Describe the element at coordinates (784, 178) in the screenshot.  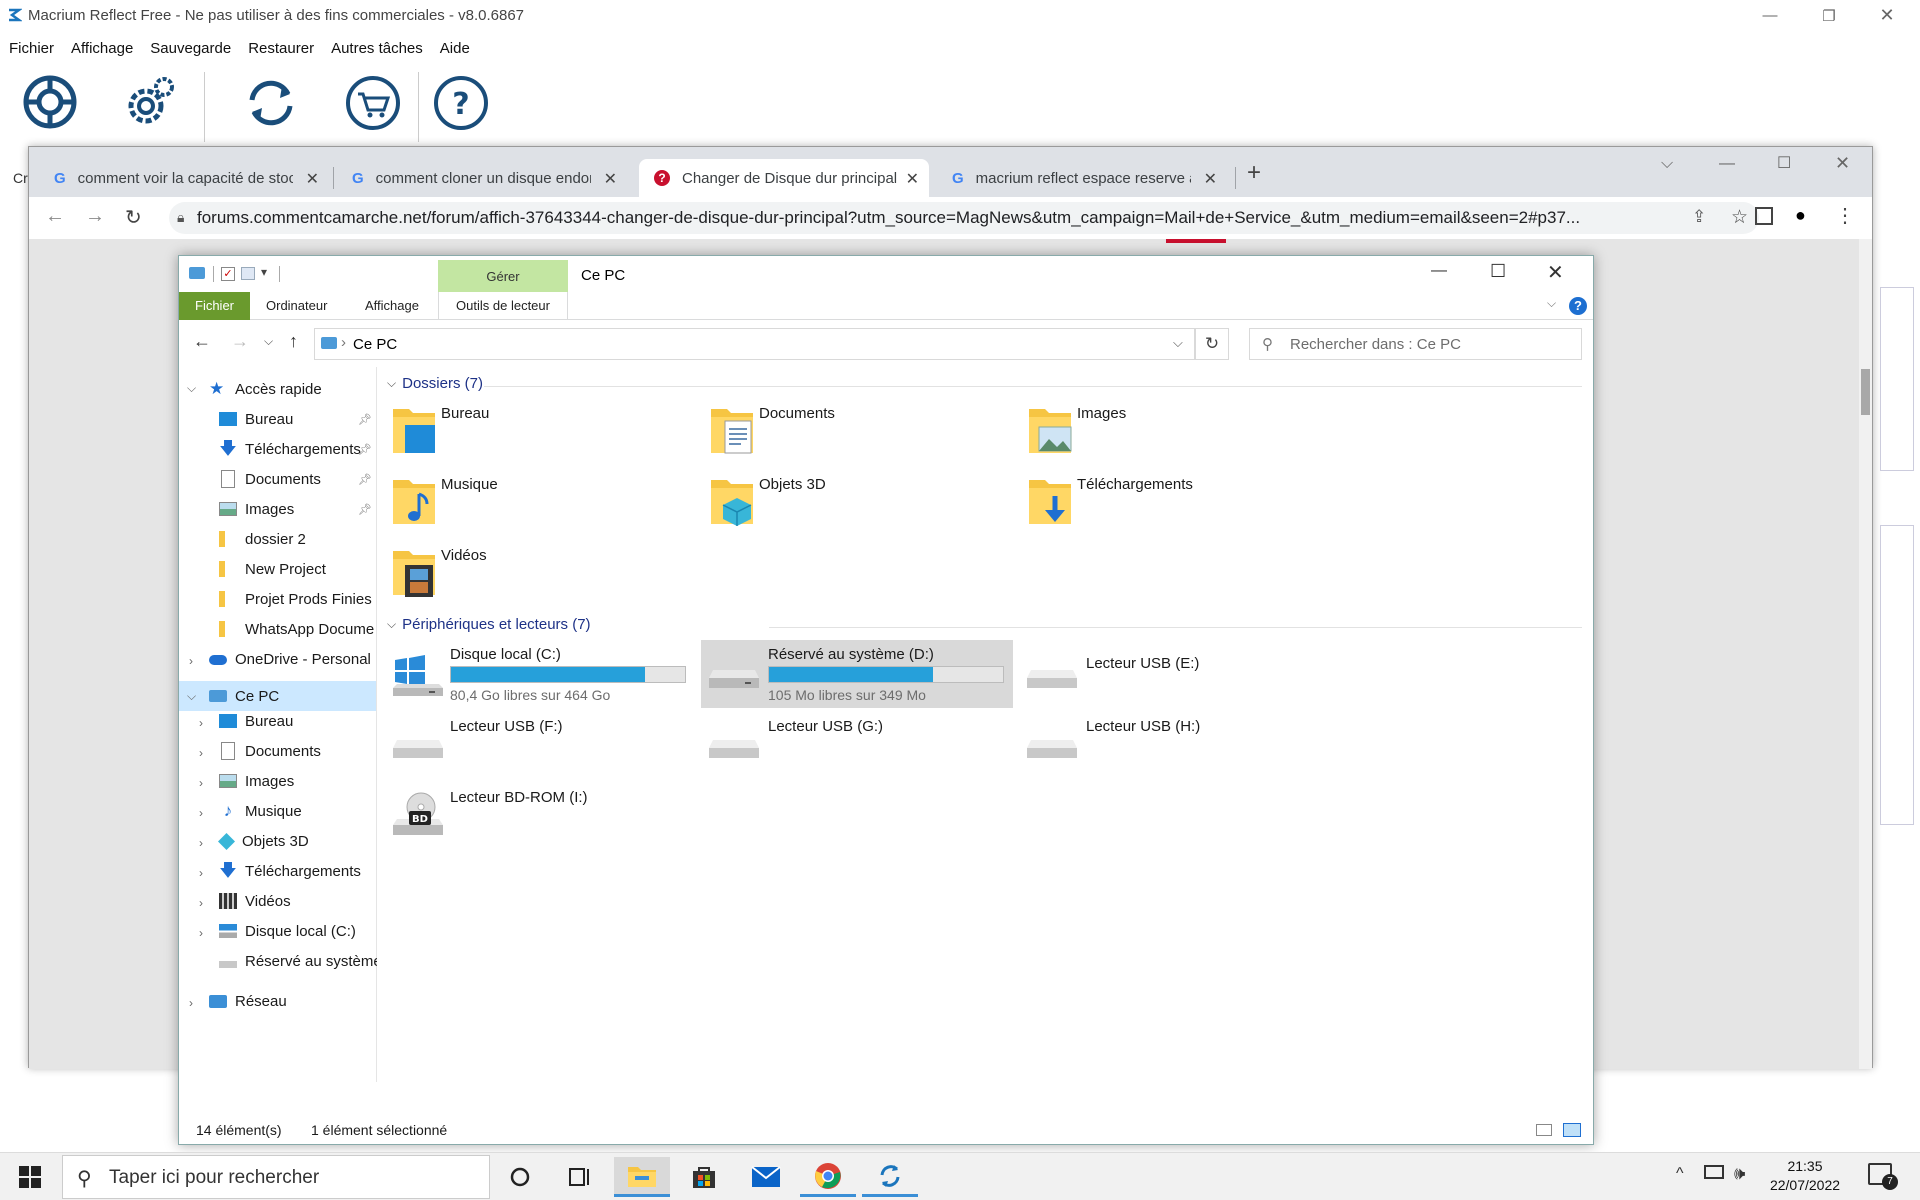
I see `tab-3-active: ? Changer de Disque dur principal ✕` at that location.